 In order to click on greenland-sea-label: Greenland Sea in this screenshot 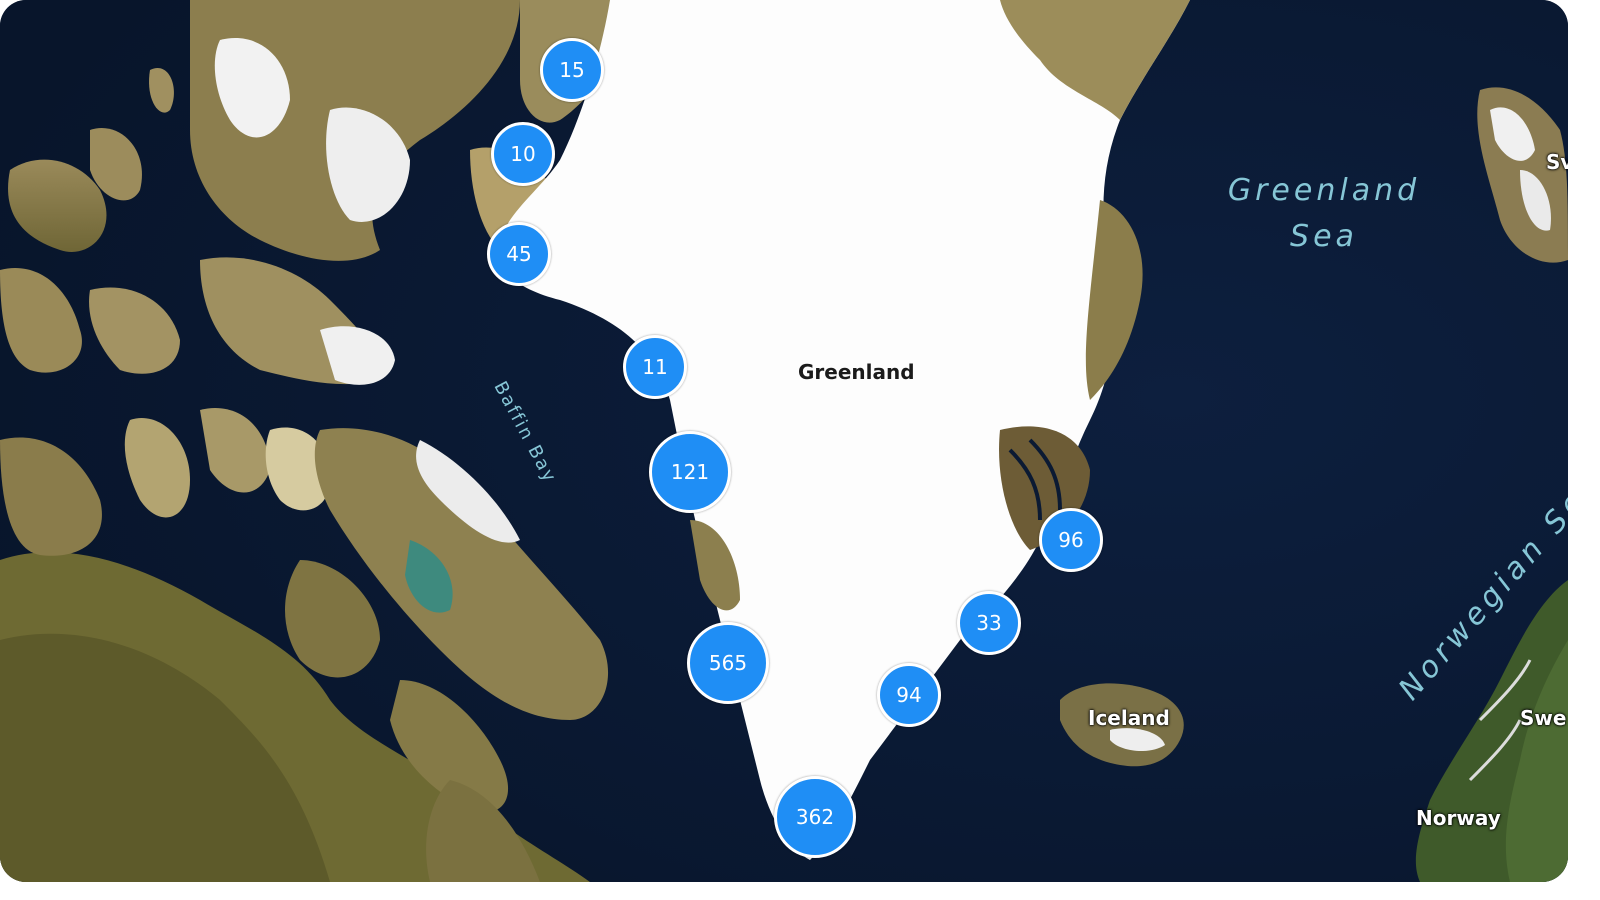, I will do `click(1324, 214)`.